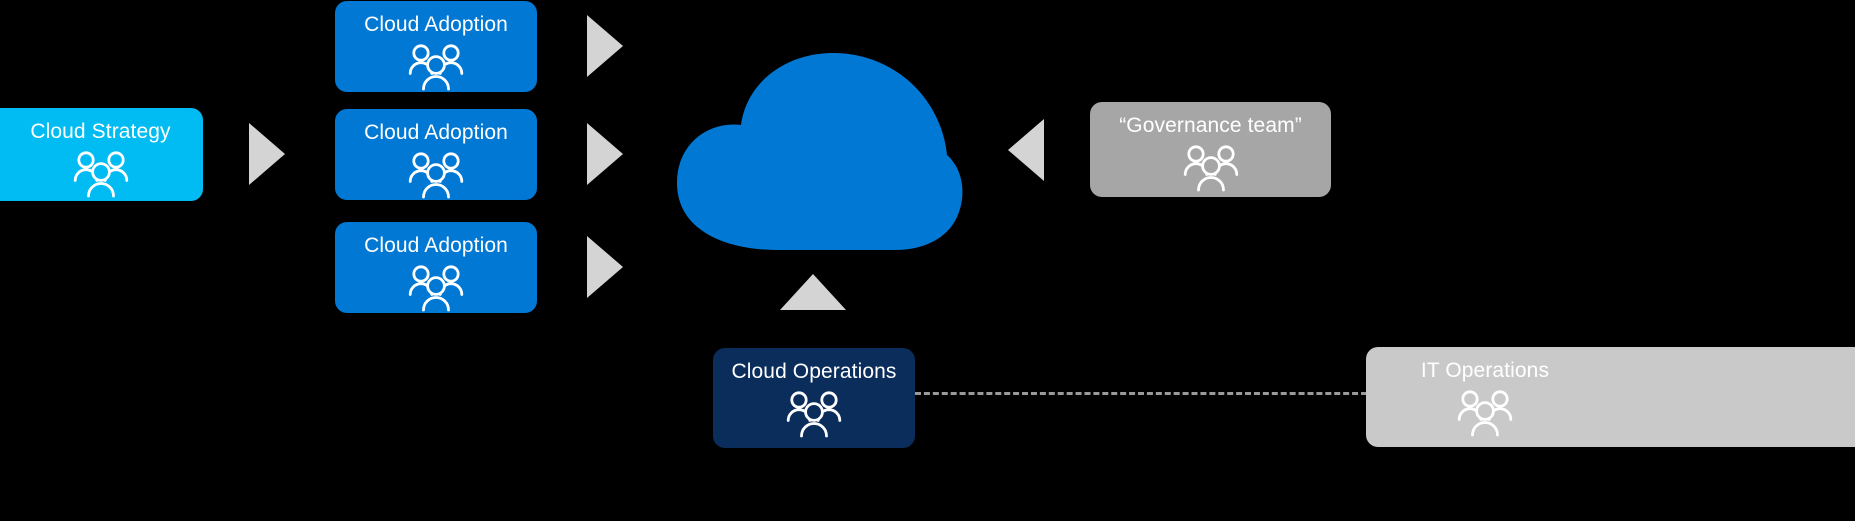  What do you see at coordinates (436, 24) in the screenshot?
I see `node-cloud-adoption-1-label: Cloud Adoption` at bounding box center [436, 24].